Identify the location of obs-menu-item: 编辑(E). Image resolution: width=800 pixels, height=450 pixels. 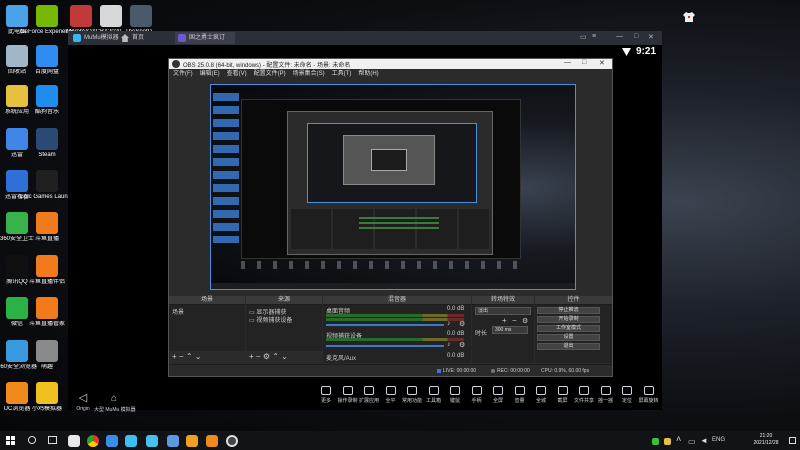
(210, 74).